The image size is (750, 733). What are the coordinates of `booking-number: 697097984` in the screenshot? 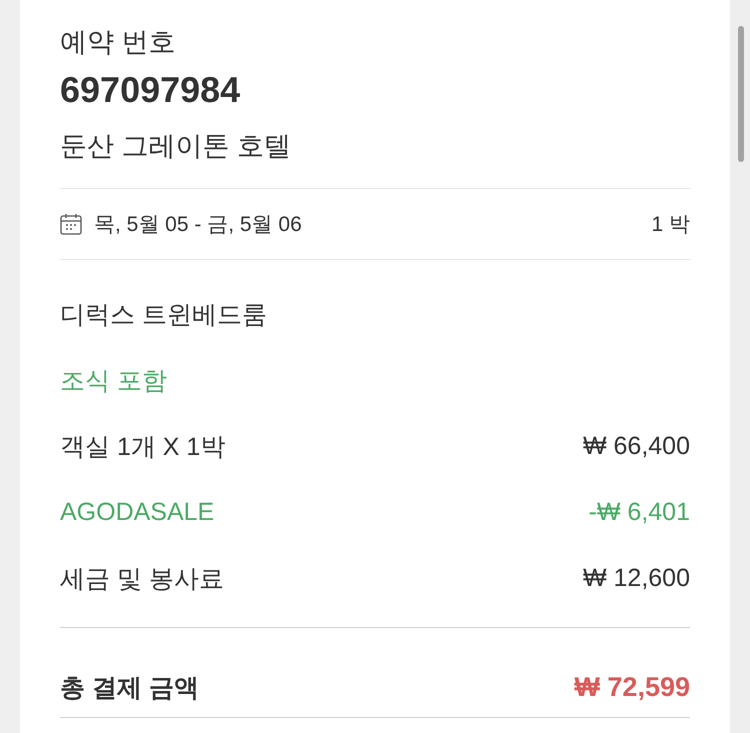 It's located at (150, 90).